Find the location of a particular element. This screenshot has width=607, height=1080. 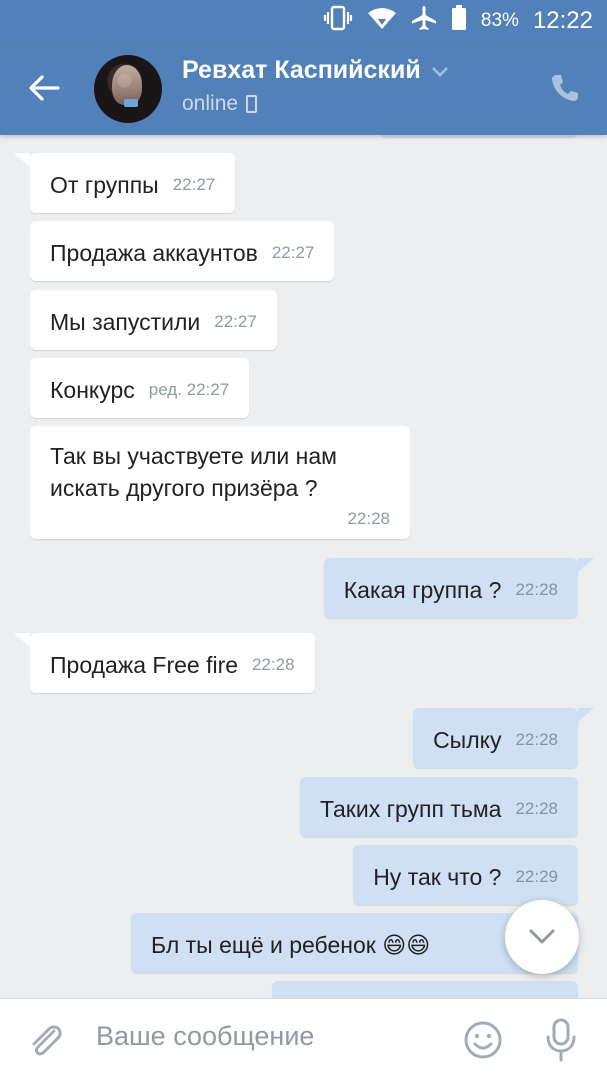

message-bubble-outgoing: Ну так что ? 22:29 is located at coordinates (465, 875).